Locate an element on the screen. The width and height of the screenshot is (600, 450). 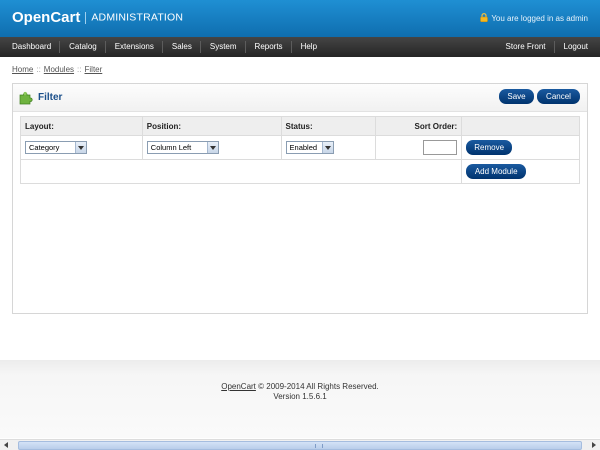
add-module-cell: Add Module is located at coordinates (520, 171).